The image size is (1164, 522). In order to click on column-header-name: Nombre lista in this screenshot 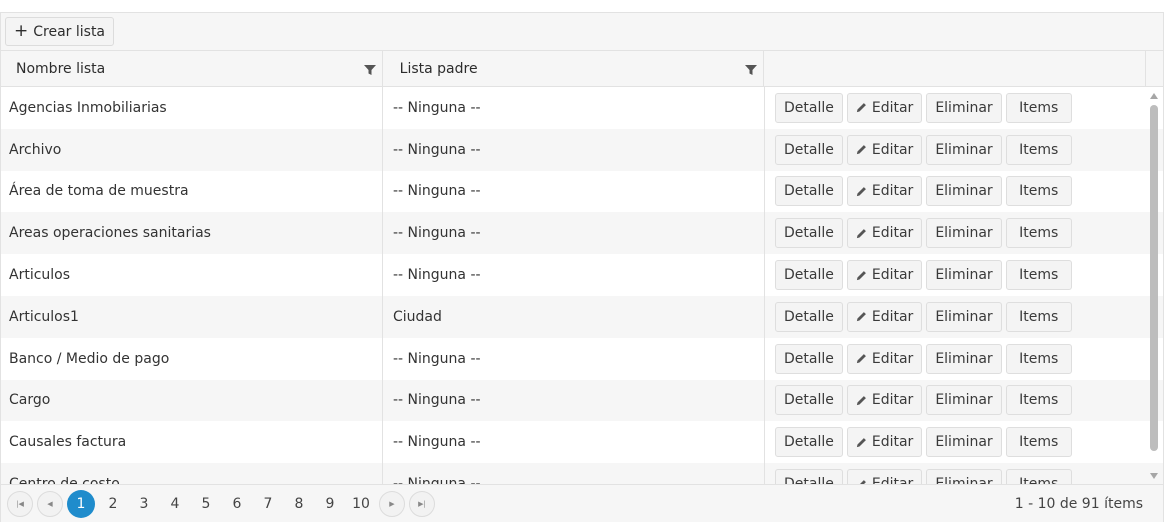, I will do `click(192, 68)`.